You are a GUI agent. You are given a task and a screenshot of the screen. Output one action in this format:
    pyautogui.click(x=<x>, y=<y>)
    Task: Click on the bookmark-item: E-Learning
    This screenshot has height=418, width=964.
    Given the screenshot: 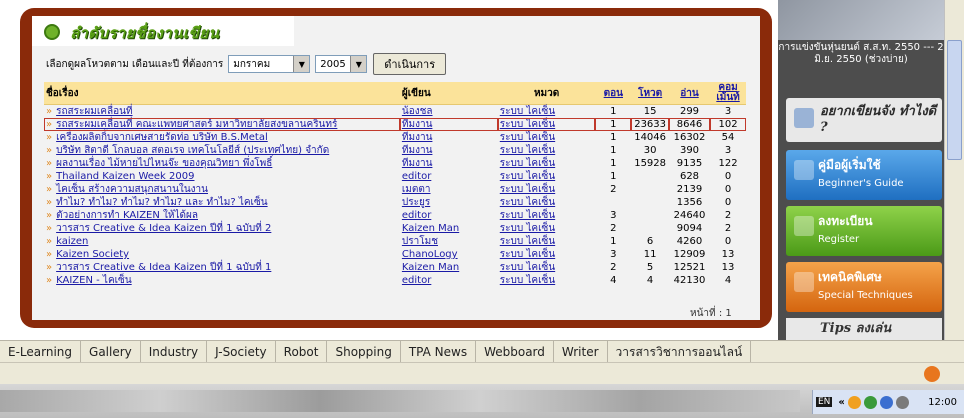 What is the action you would take?
    pyautogui.click(x=41, y=352)
    